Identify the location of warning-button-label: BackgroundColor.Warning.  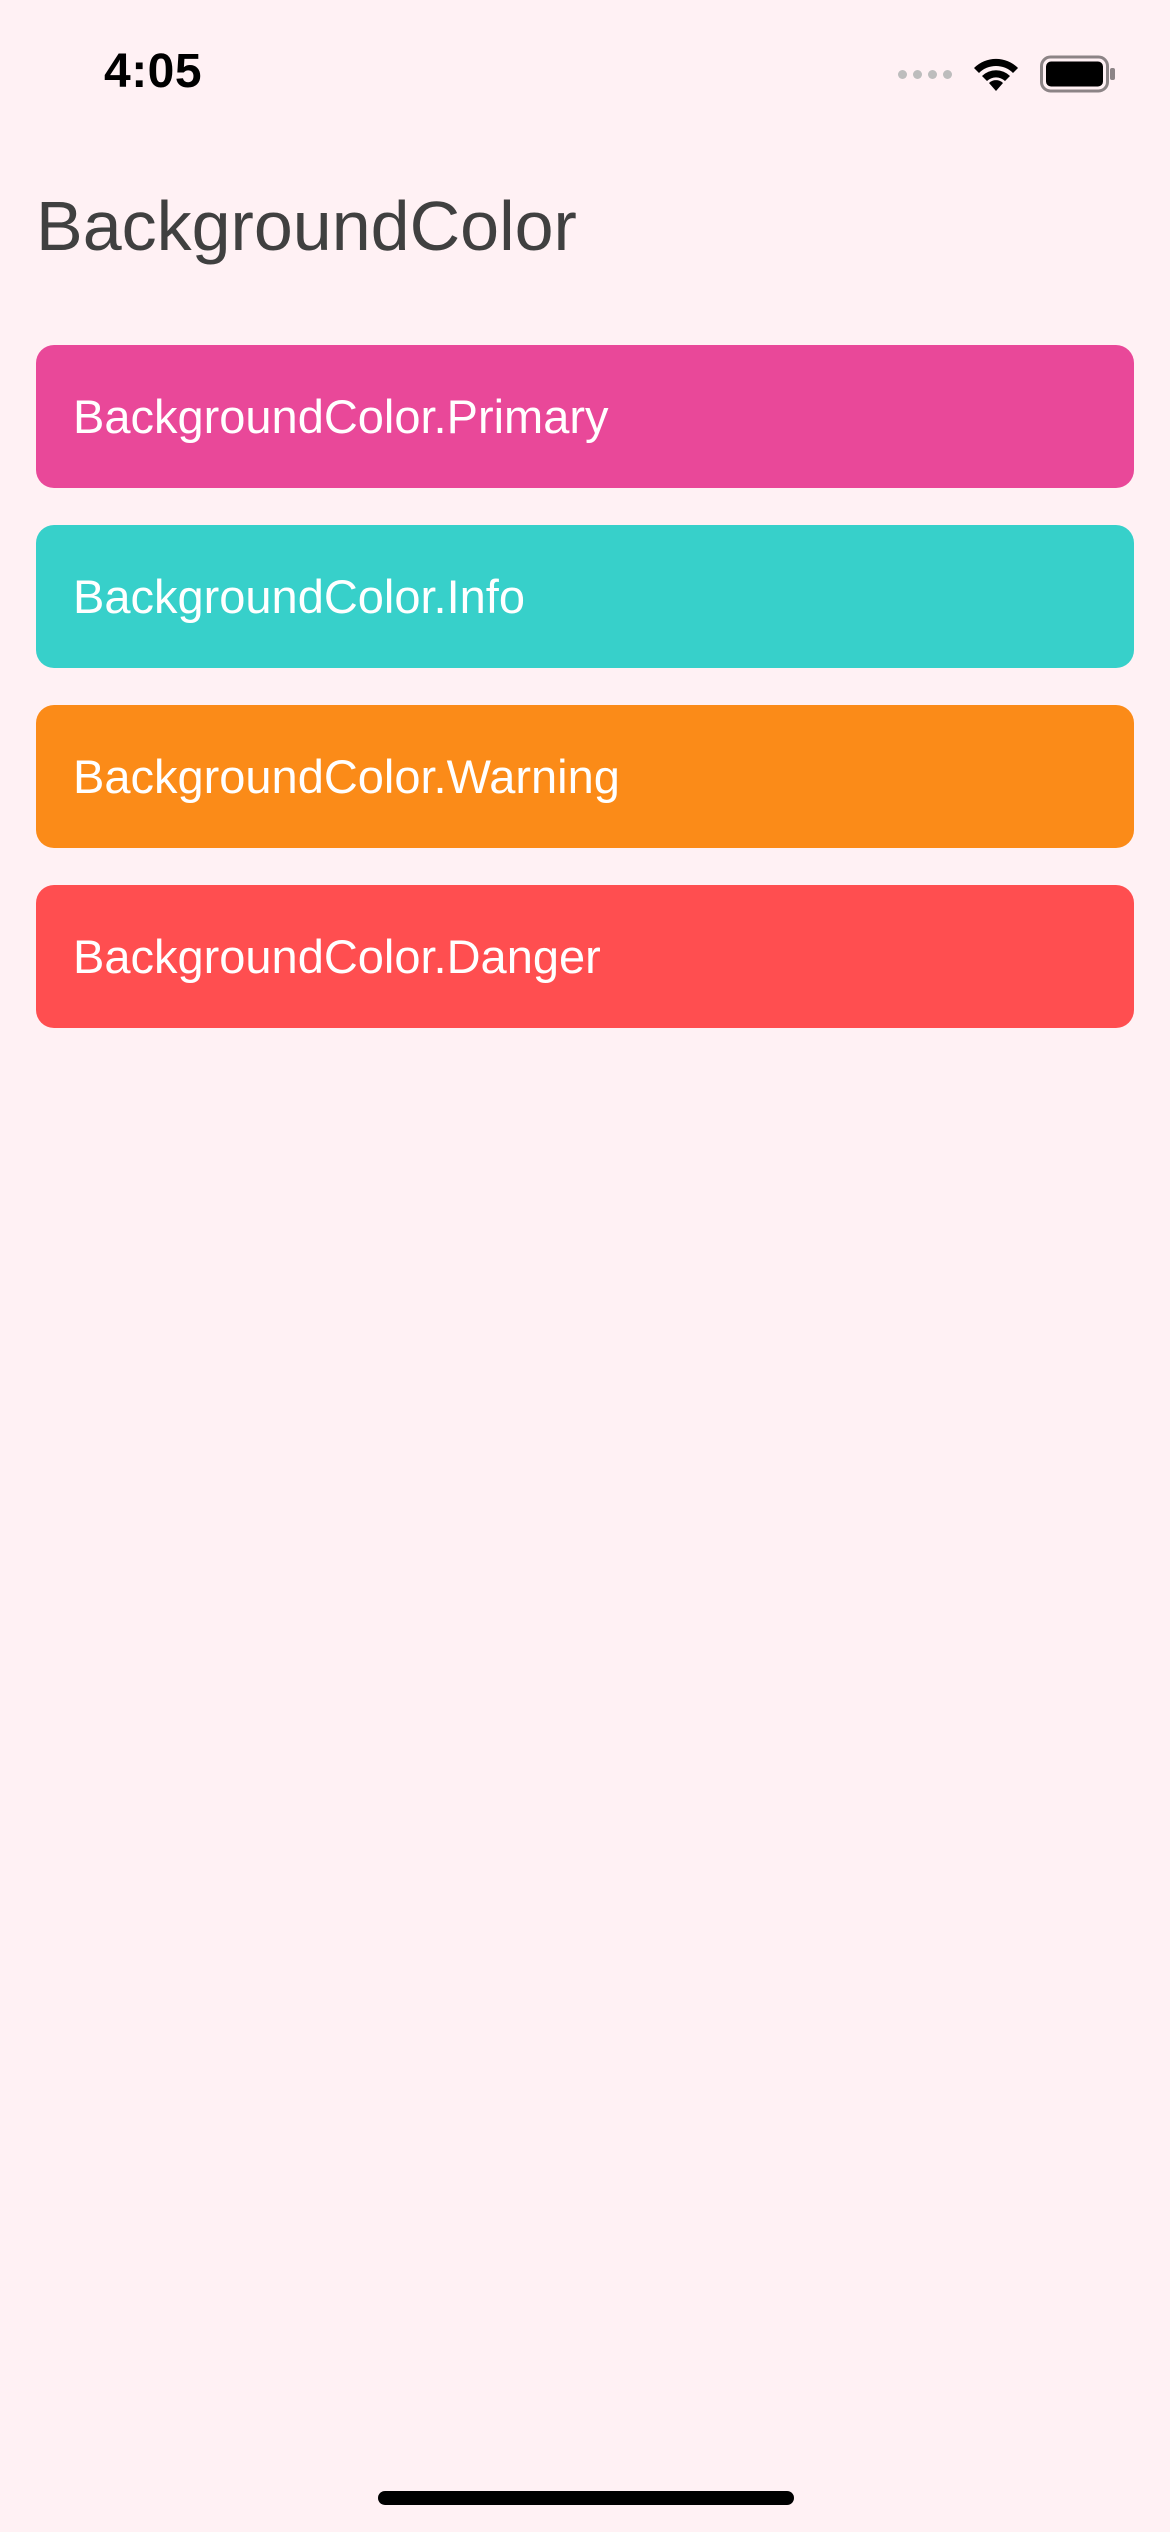
(346, 776).